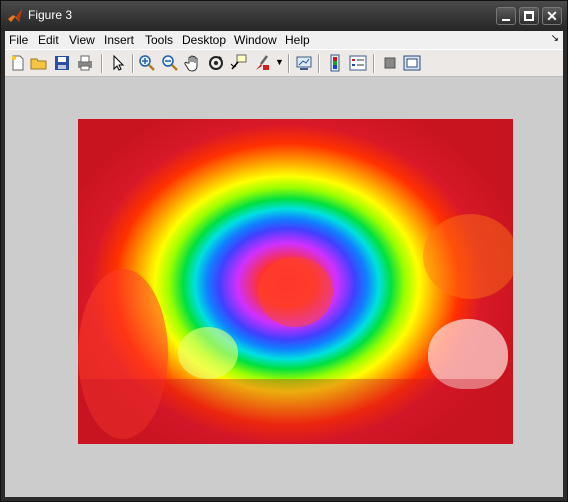 Image resolution: width=568 pixels, height=502 pixels. What do you see at coordinates (159, 40) in the screenshot?
I see `menu-tools: Tools` at bounding box center [159, 40].